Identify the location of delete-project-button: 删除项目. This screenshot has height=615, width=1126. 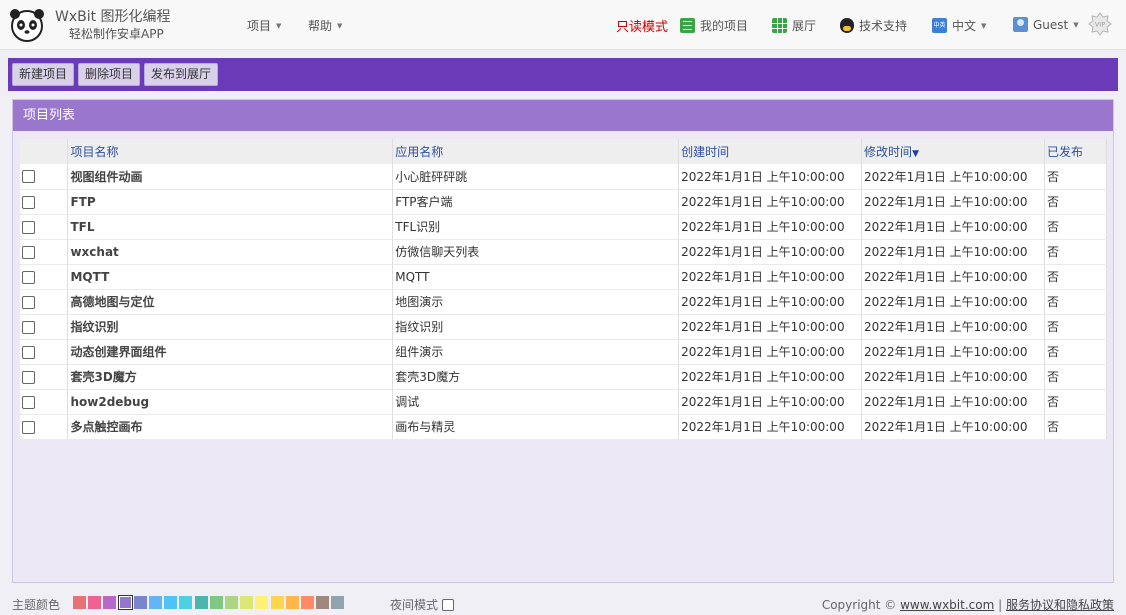
(109, 74).